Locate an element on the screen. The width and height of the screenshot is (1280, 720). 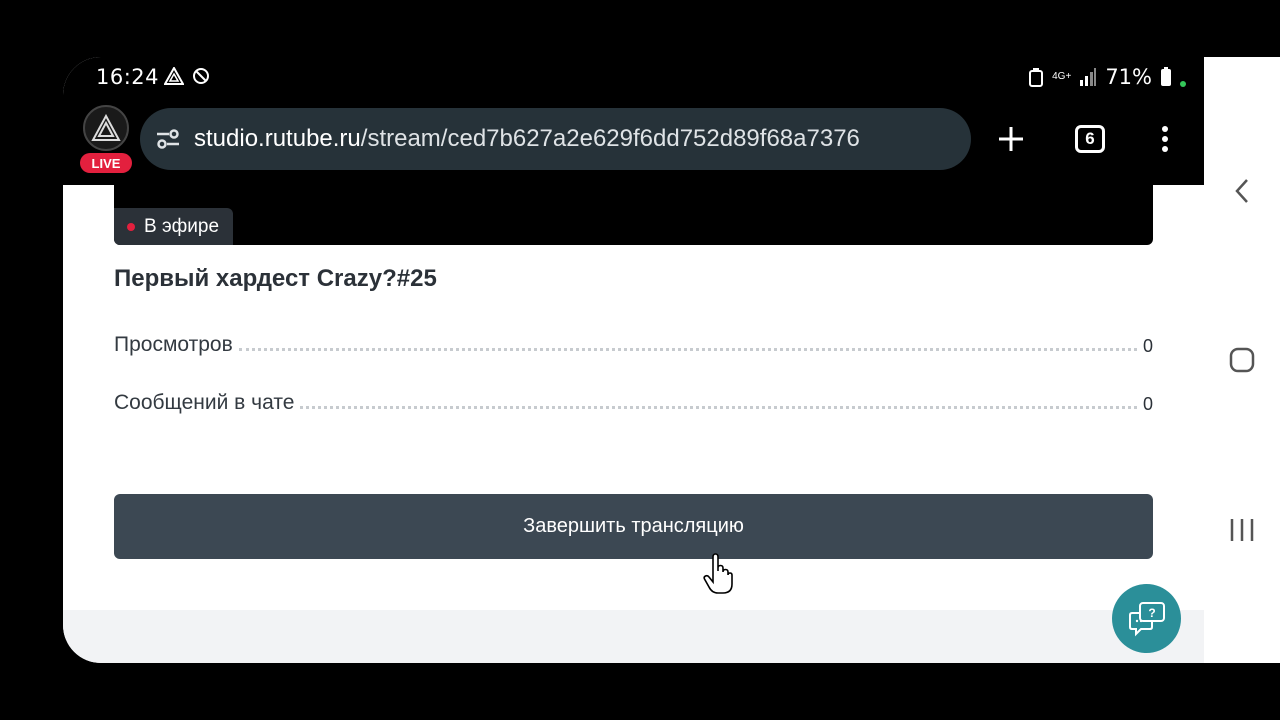
network-type: 4G+ is located at coordinates (1062, 76).